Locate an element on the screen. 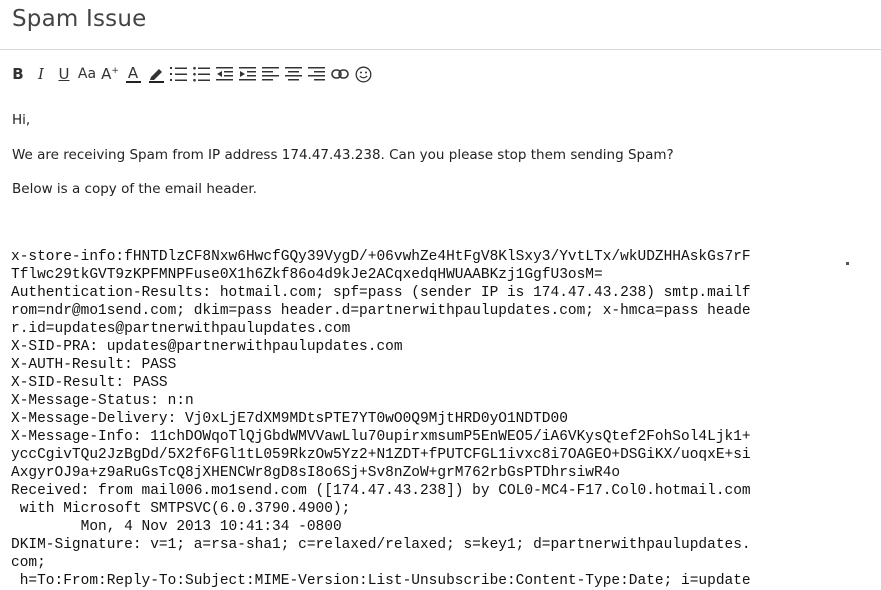  italic-button: I is located at coordinates (41, 74).